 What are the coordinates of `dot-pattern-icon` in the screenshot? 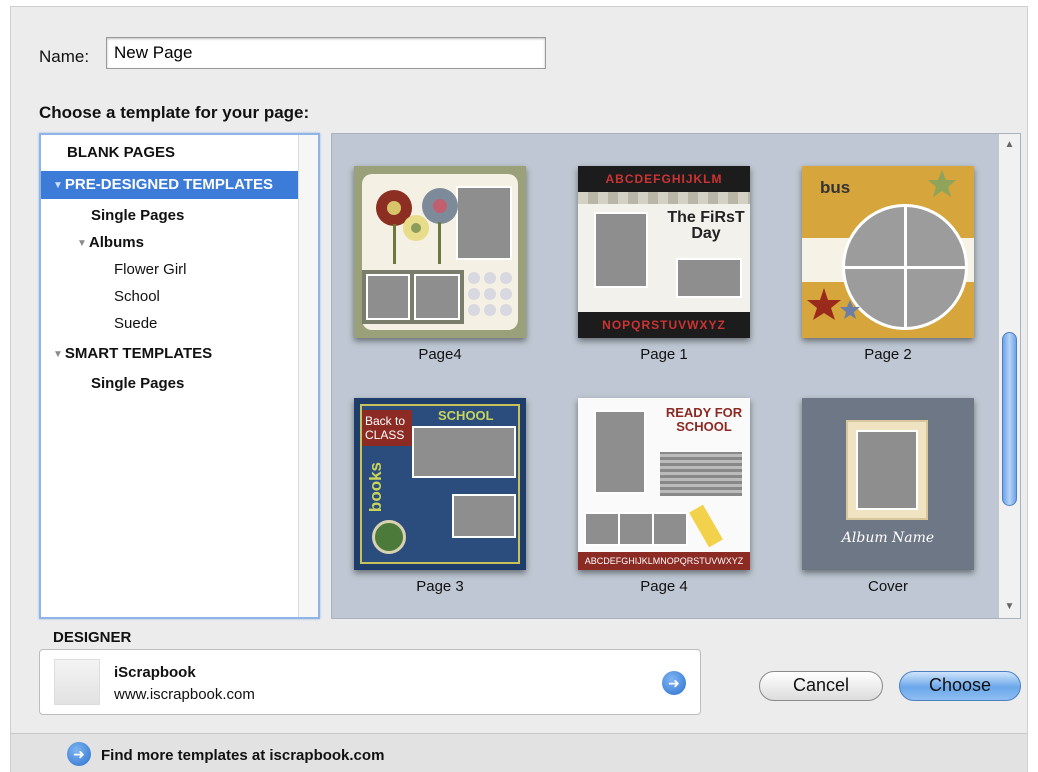 It's located at (490, 294).